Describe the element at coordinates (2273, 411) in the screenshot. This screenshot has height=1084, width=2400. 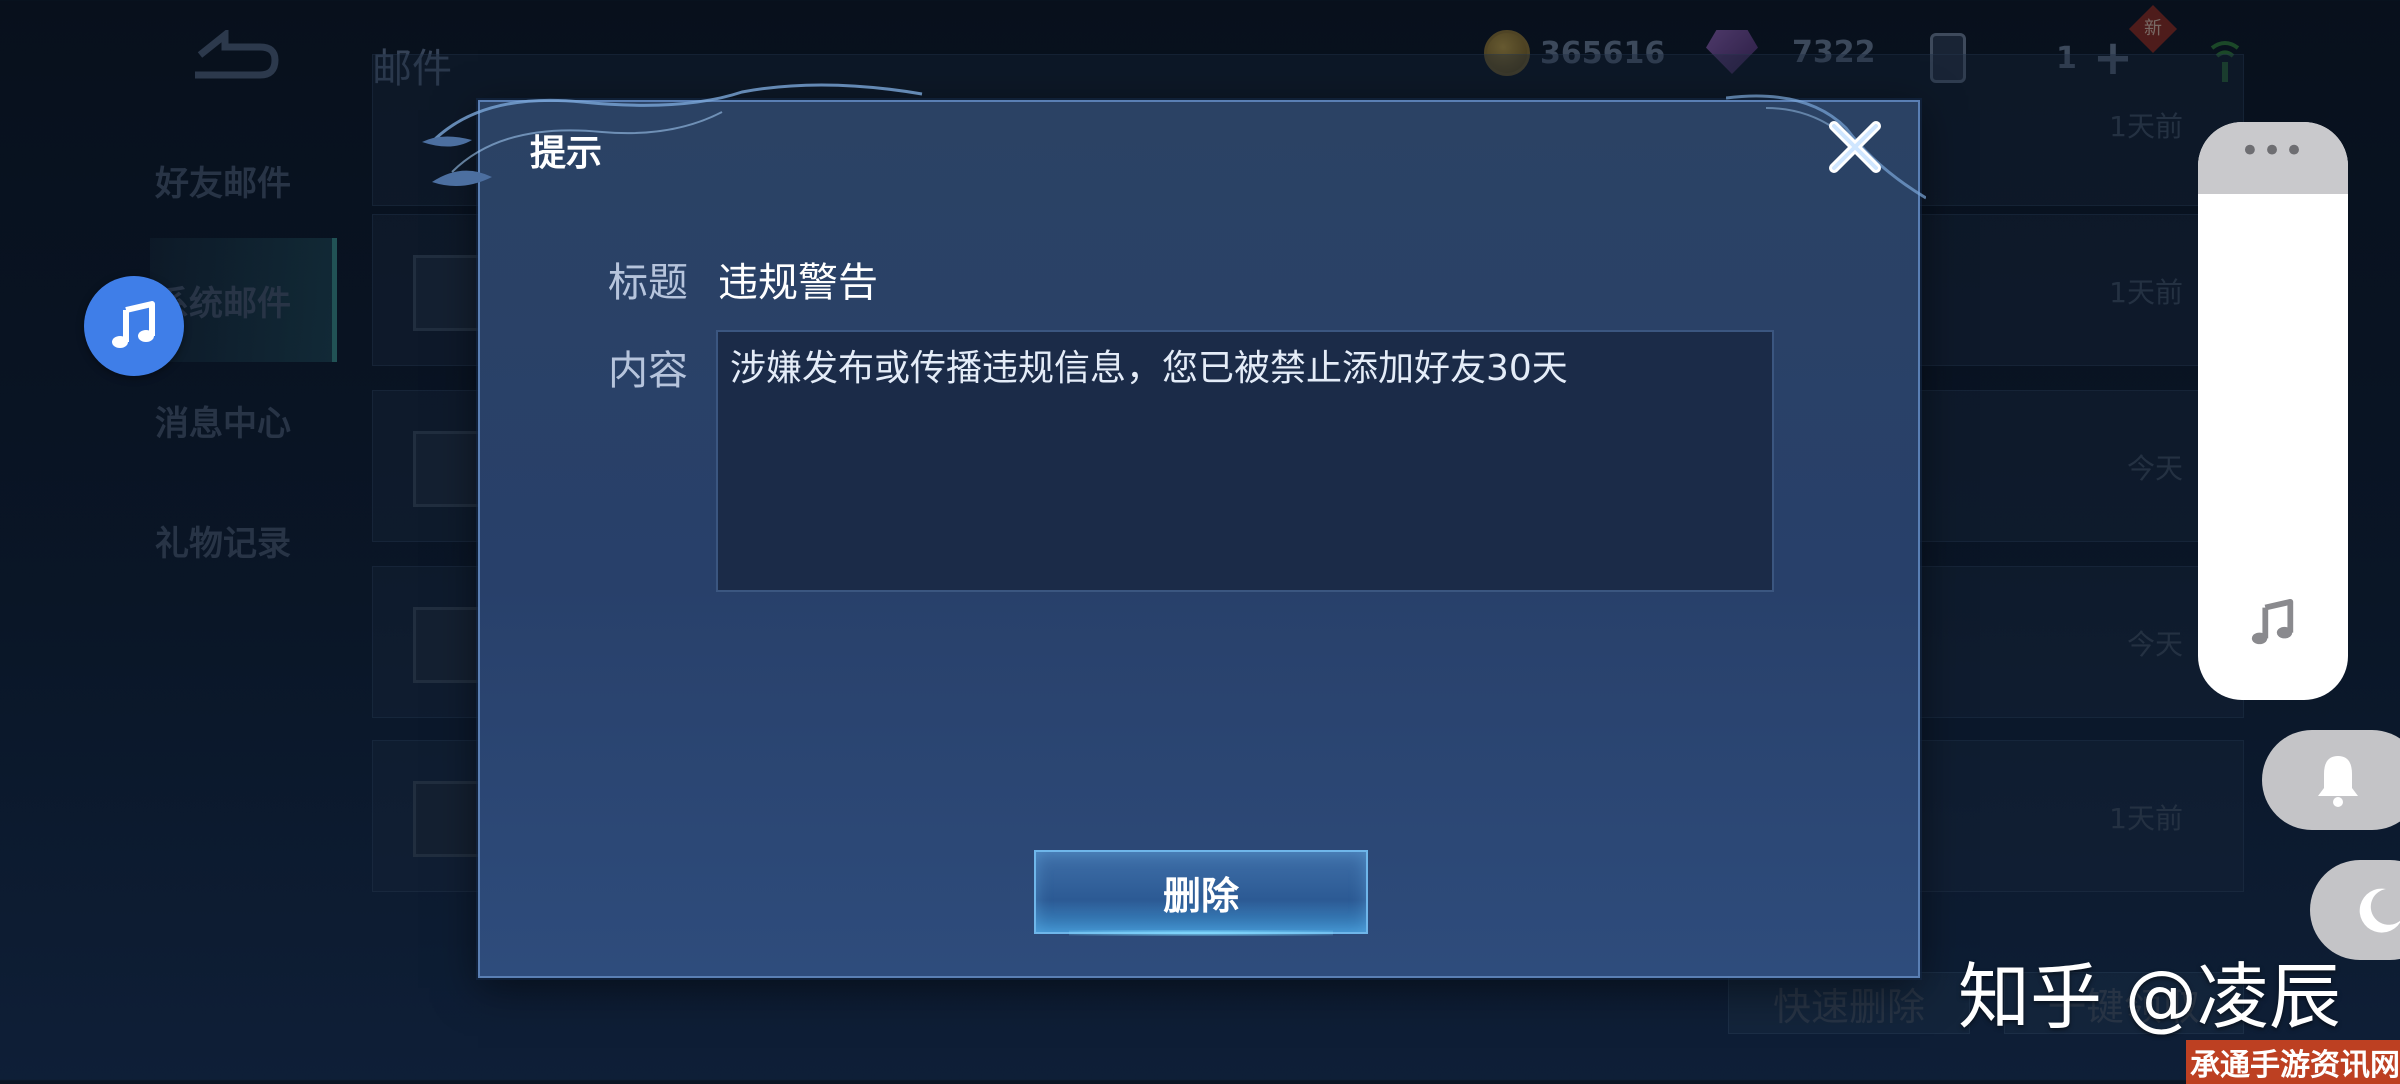
I see `floating-side-panel: •••` at that location.